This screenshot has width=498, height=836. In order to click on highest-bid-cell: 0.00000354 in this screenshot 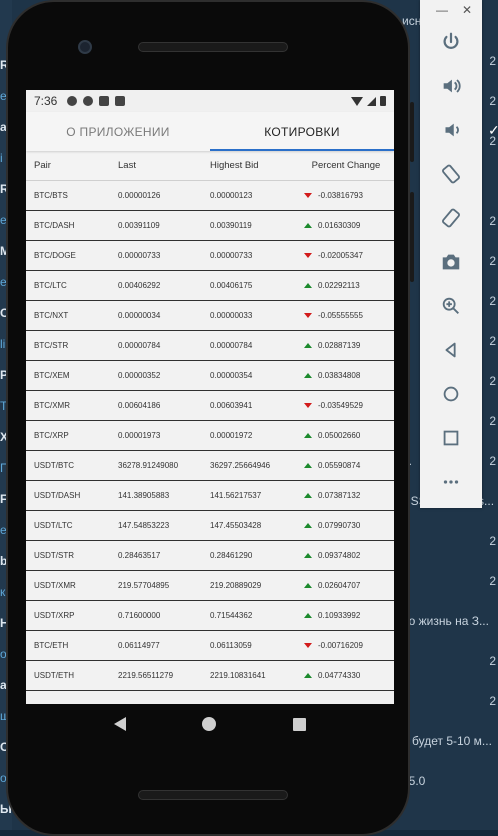, I will do `click(231, 375)`.